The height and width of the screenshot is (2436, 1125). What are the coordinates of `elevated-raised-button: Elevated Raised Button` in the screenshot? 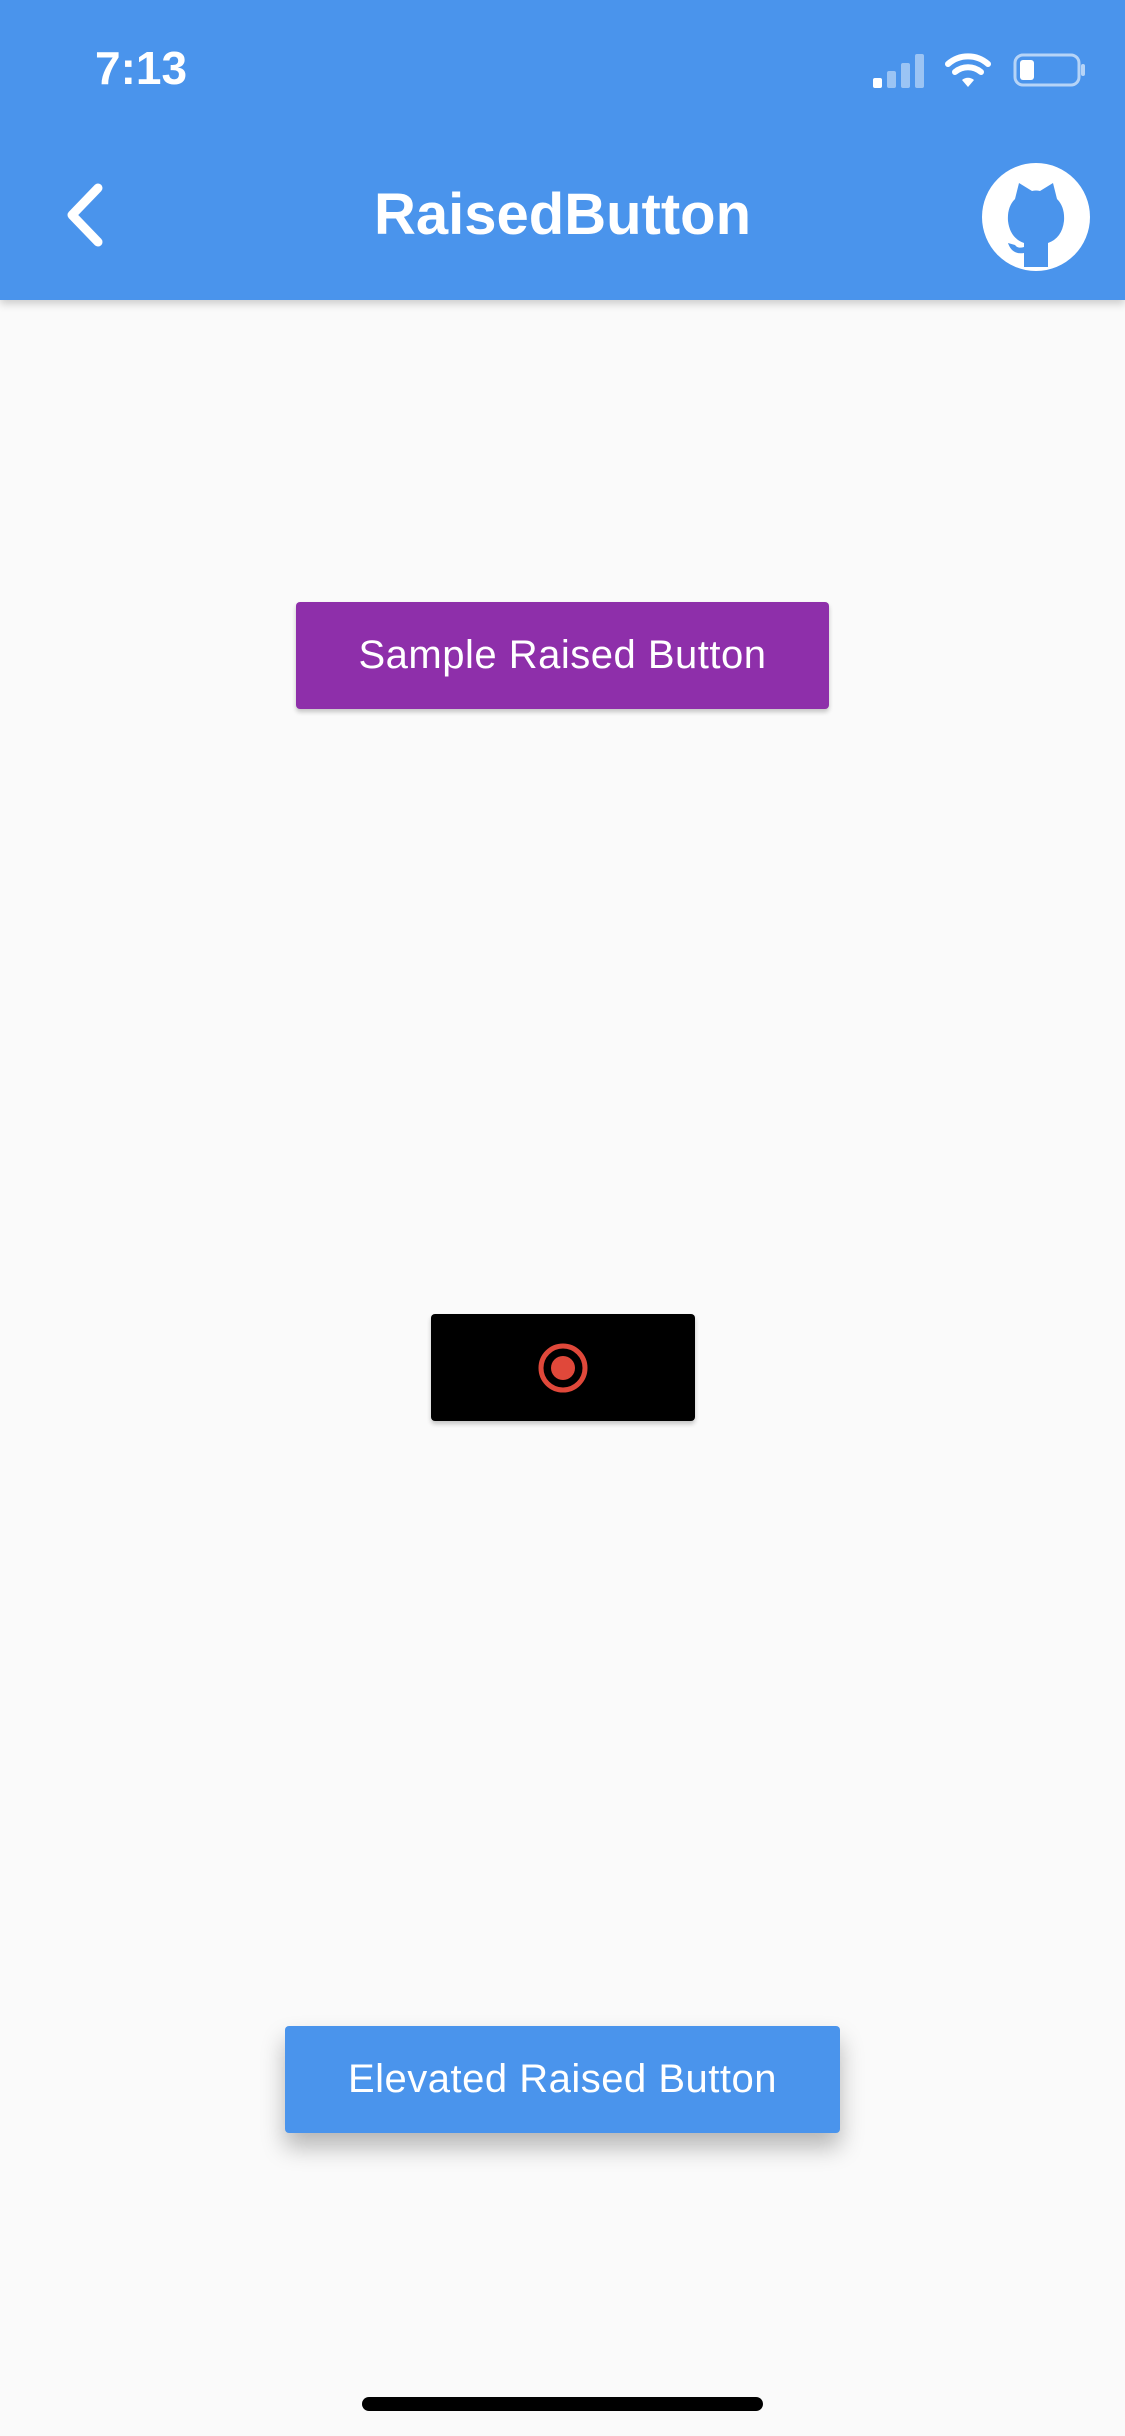 It's located at (562, 2079).